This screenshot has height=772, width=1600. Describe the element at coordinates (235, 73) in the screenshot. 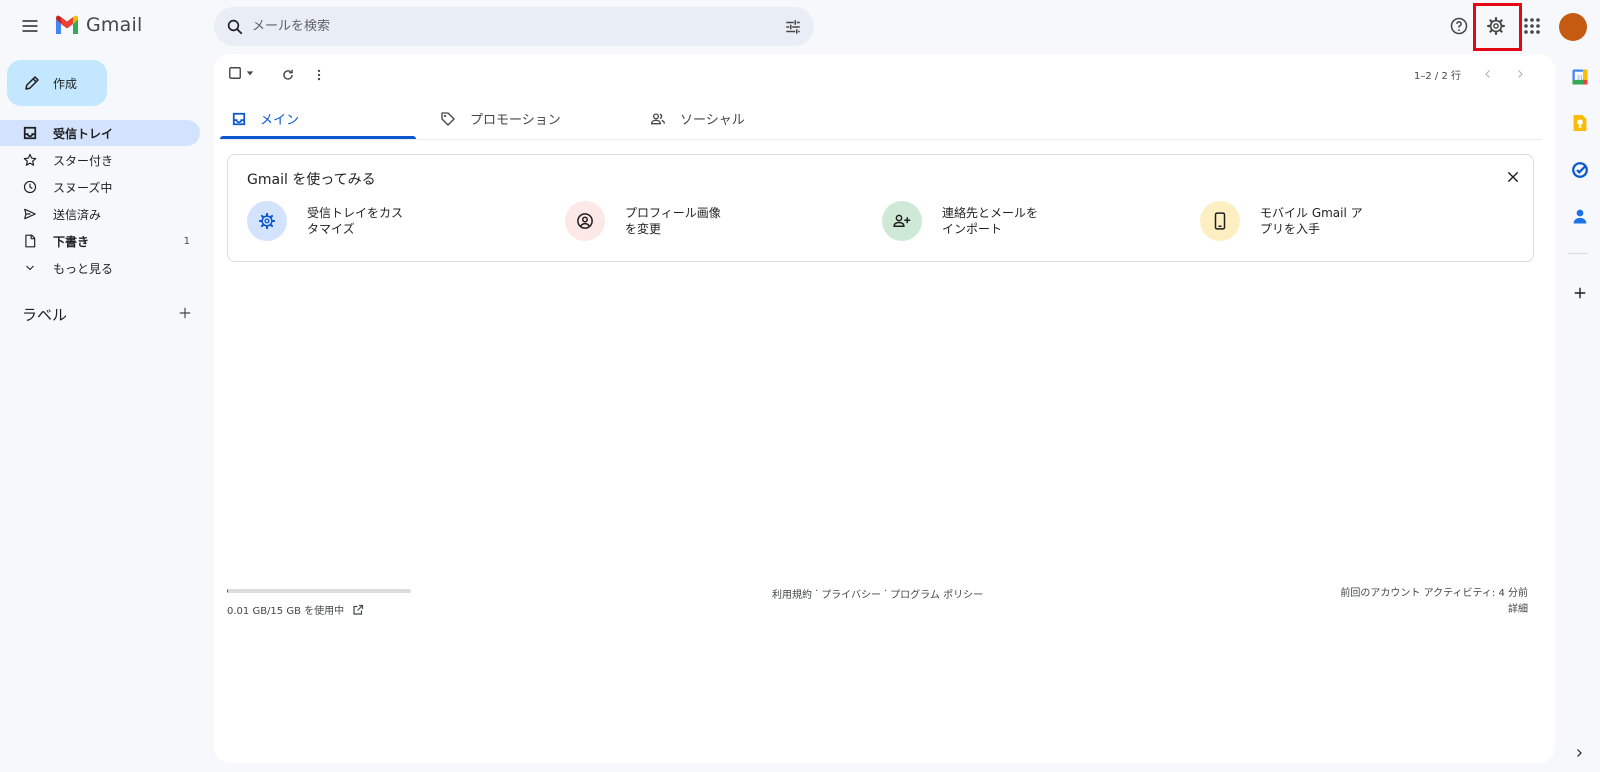

I see `checkbox-icon` at that location.